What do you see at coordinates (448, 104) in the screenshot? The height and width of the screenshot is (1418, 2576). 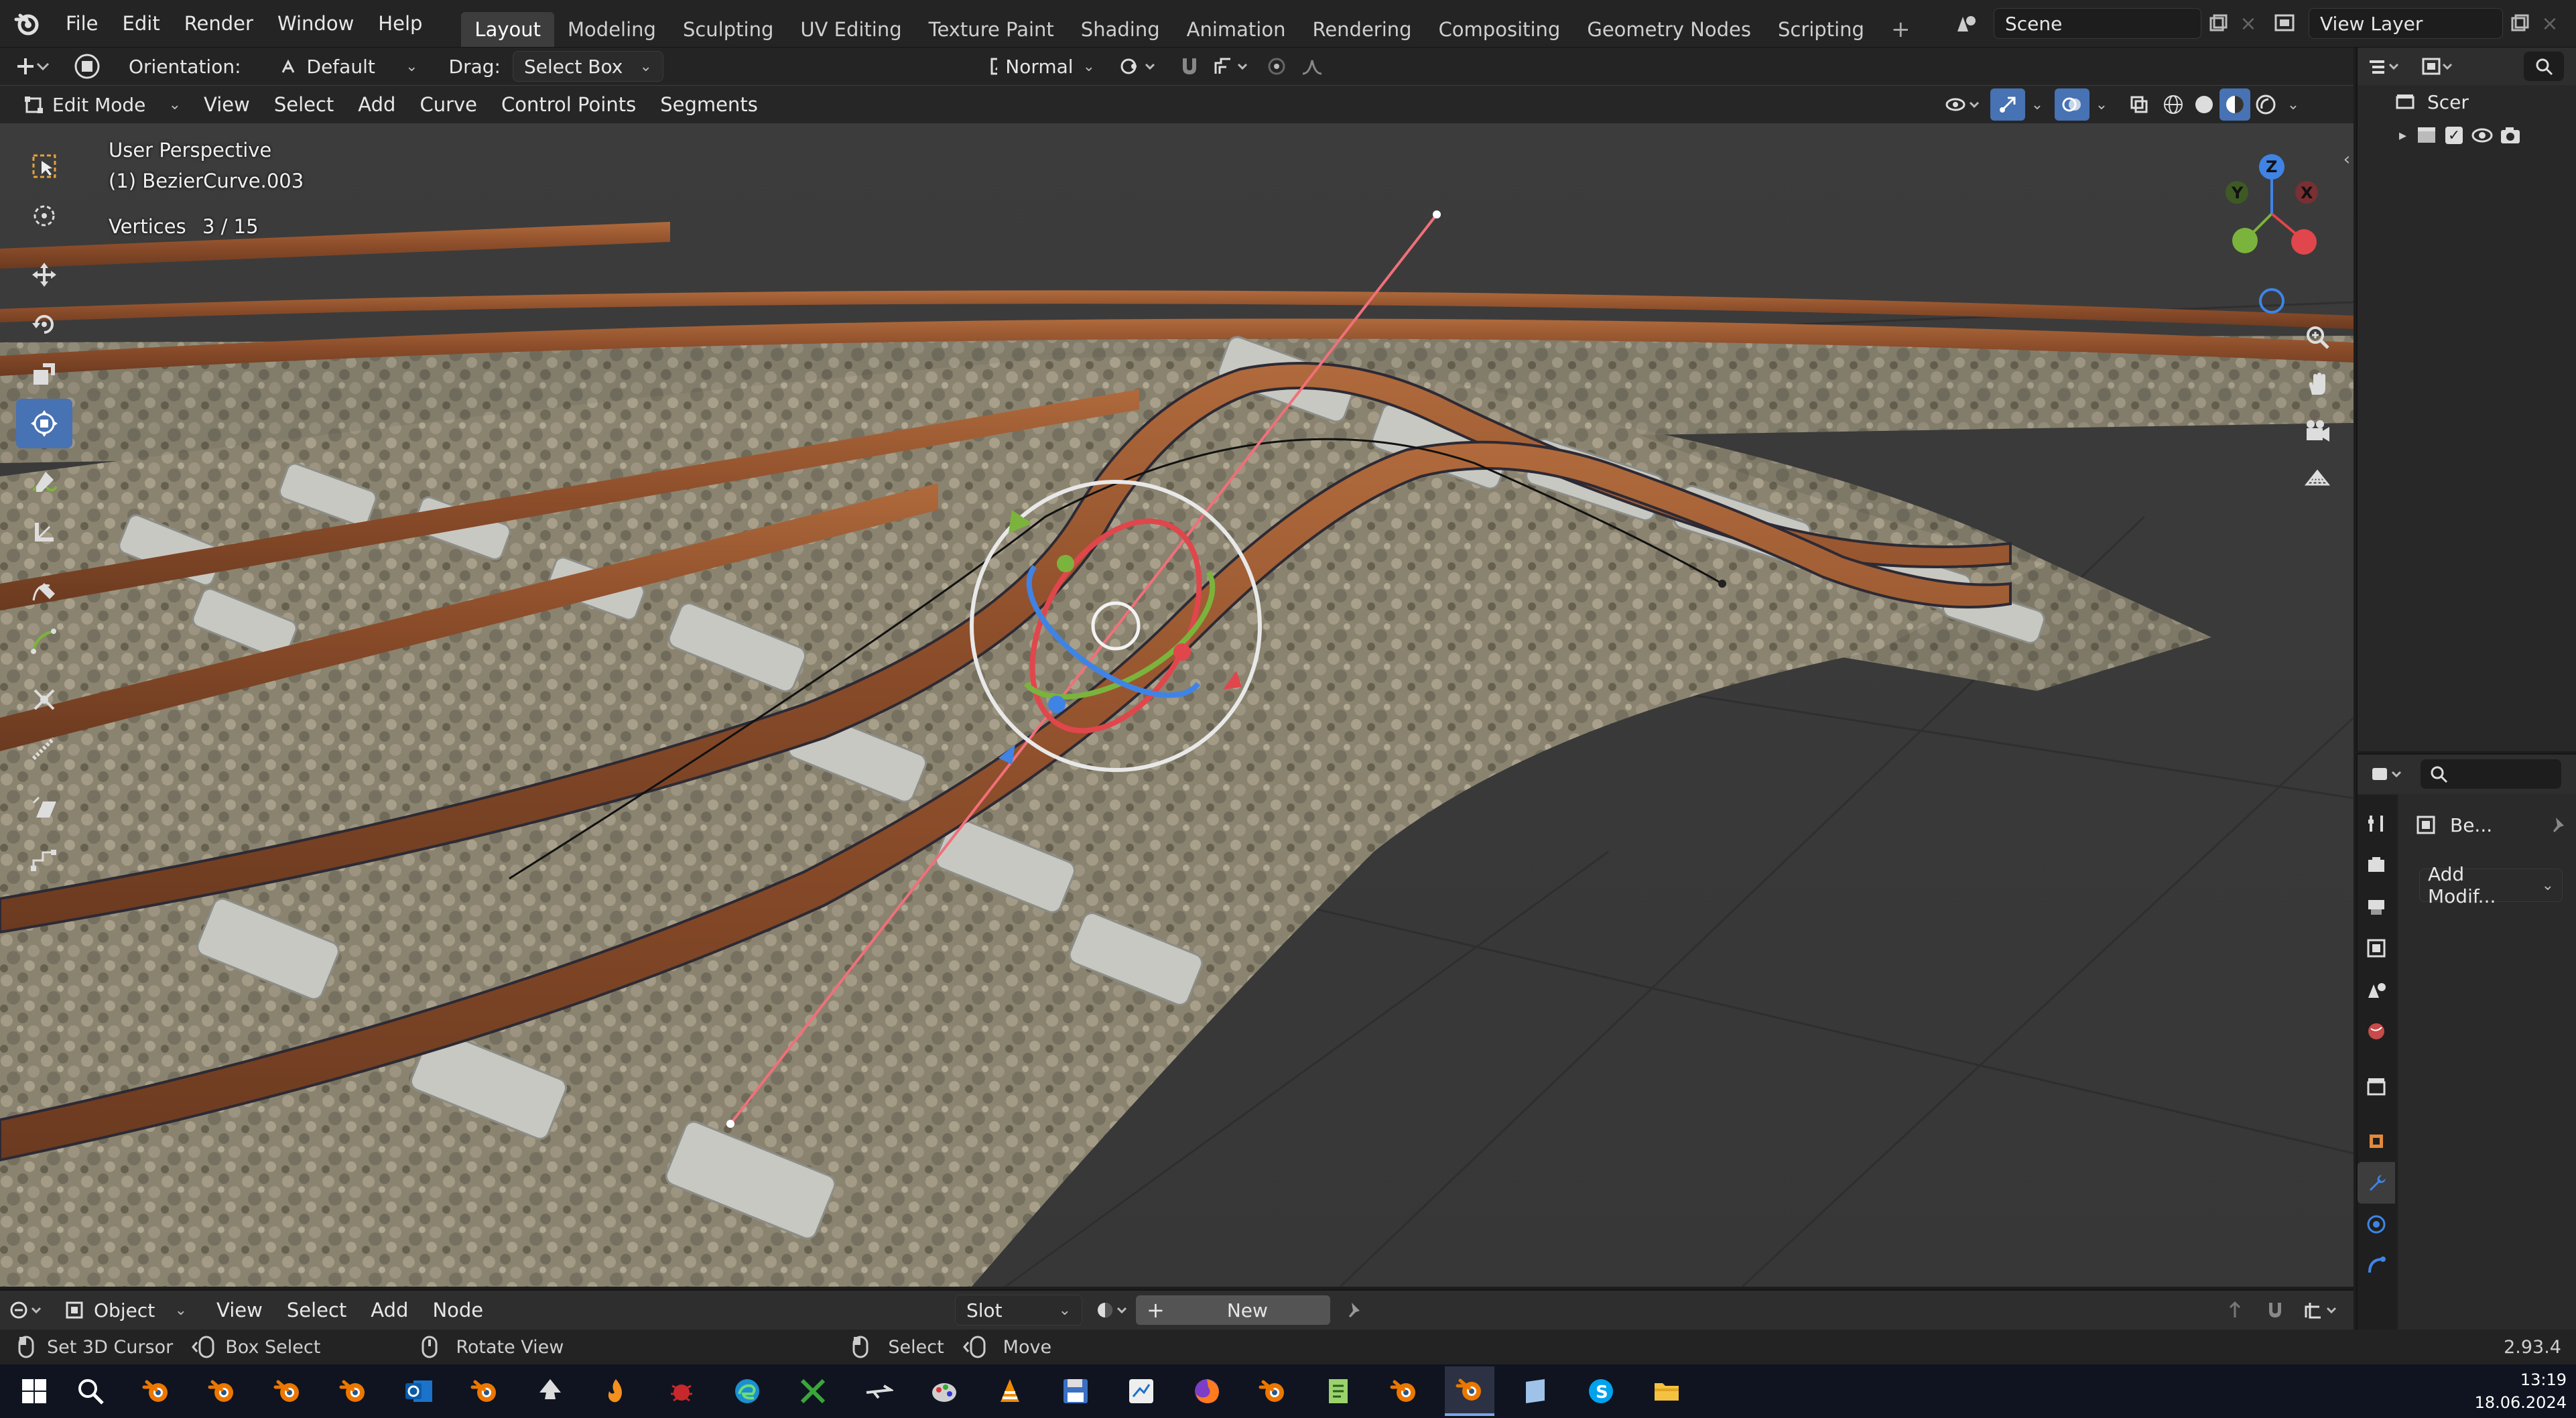 I see `vp-menu-curve: Curve` at bounding box center [448, 104].